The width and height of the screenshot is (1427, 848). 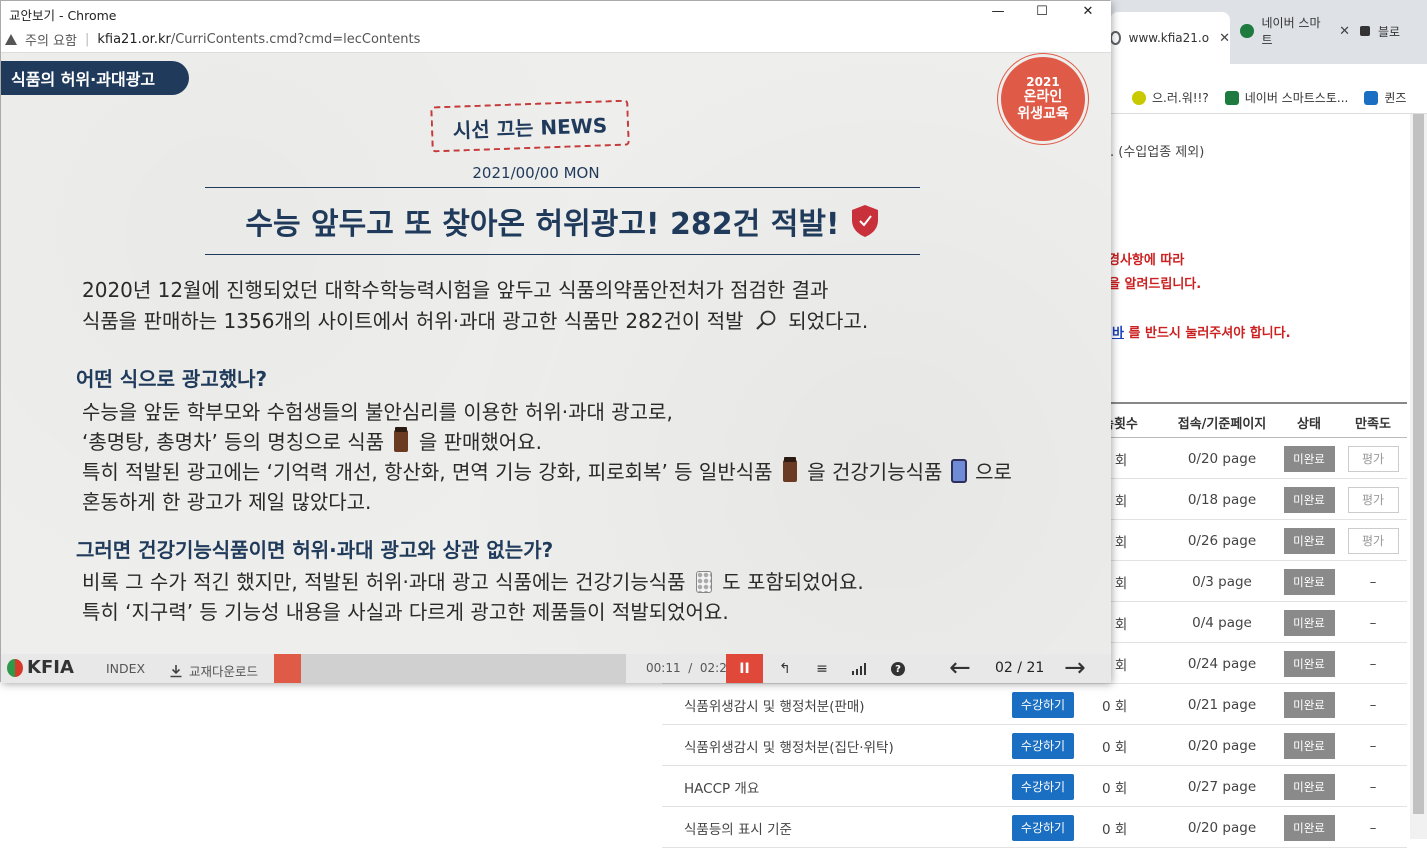 I want to click on naver-icon, so click(x=1247, y=31).